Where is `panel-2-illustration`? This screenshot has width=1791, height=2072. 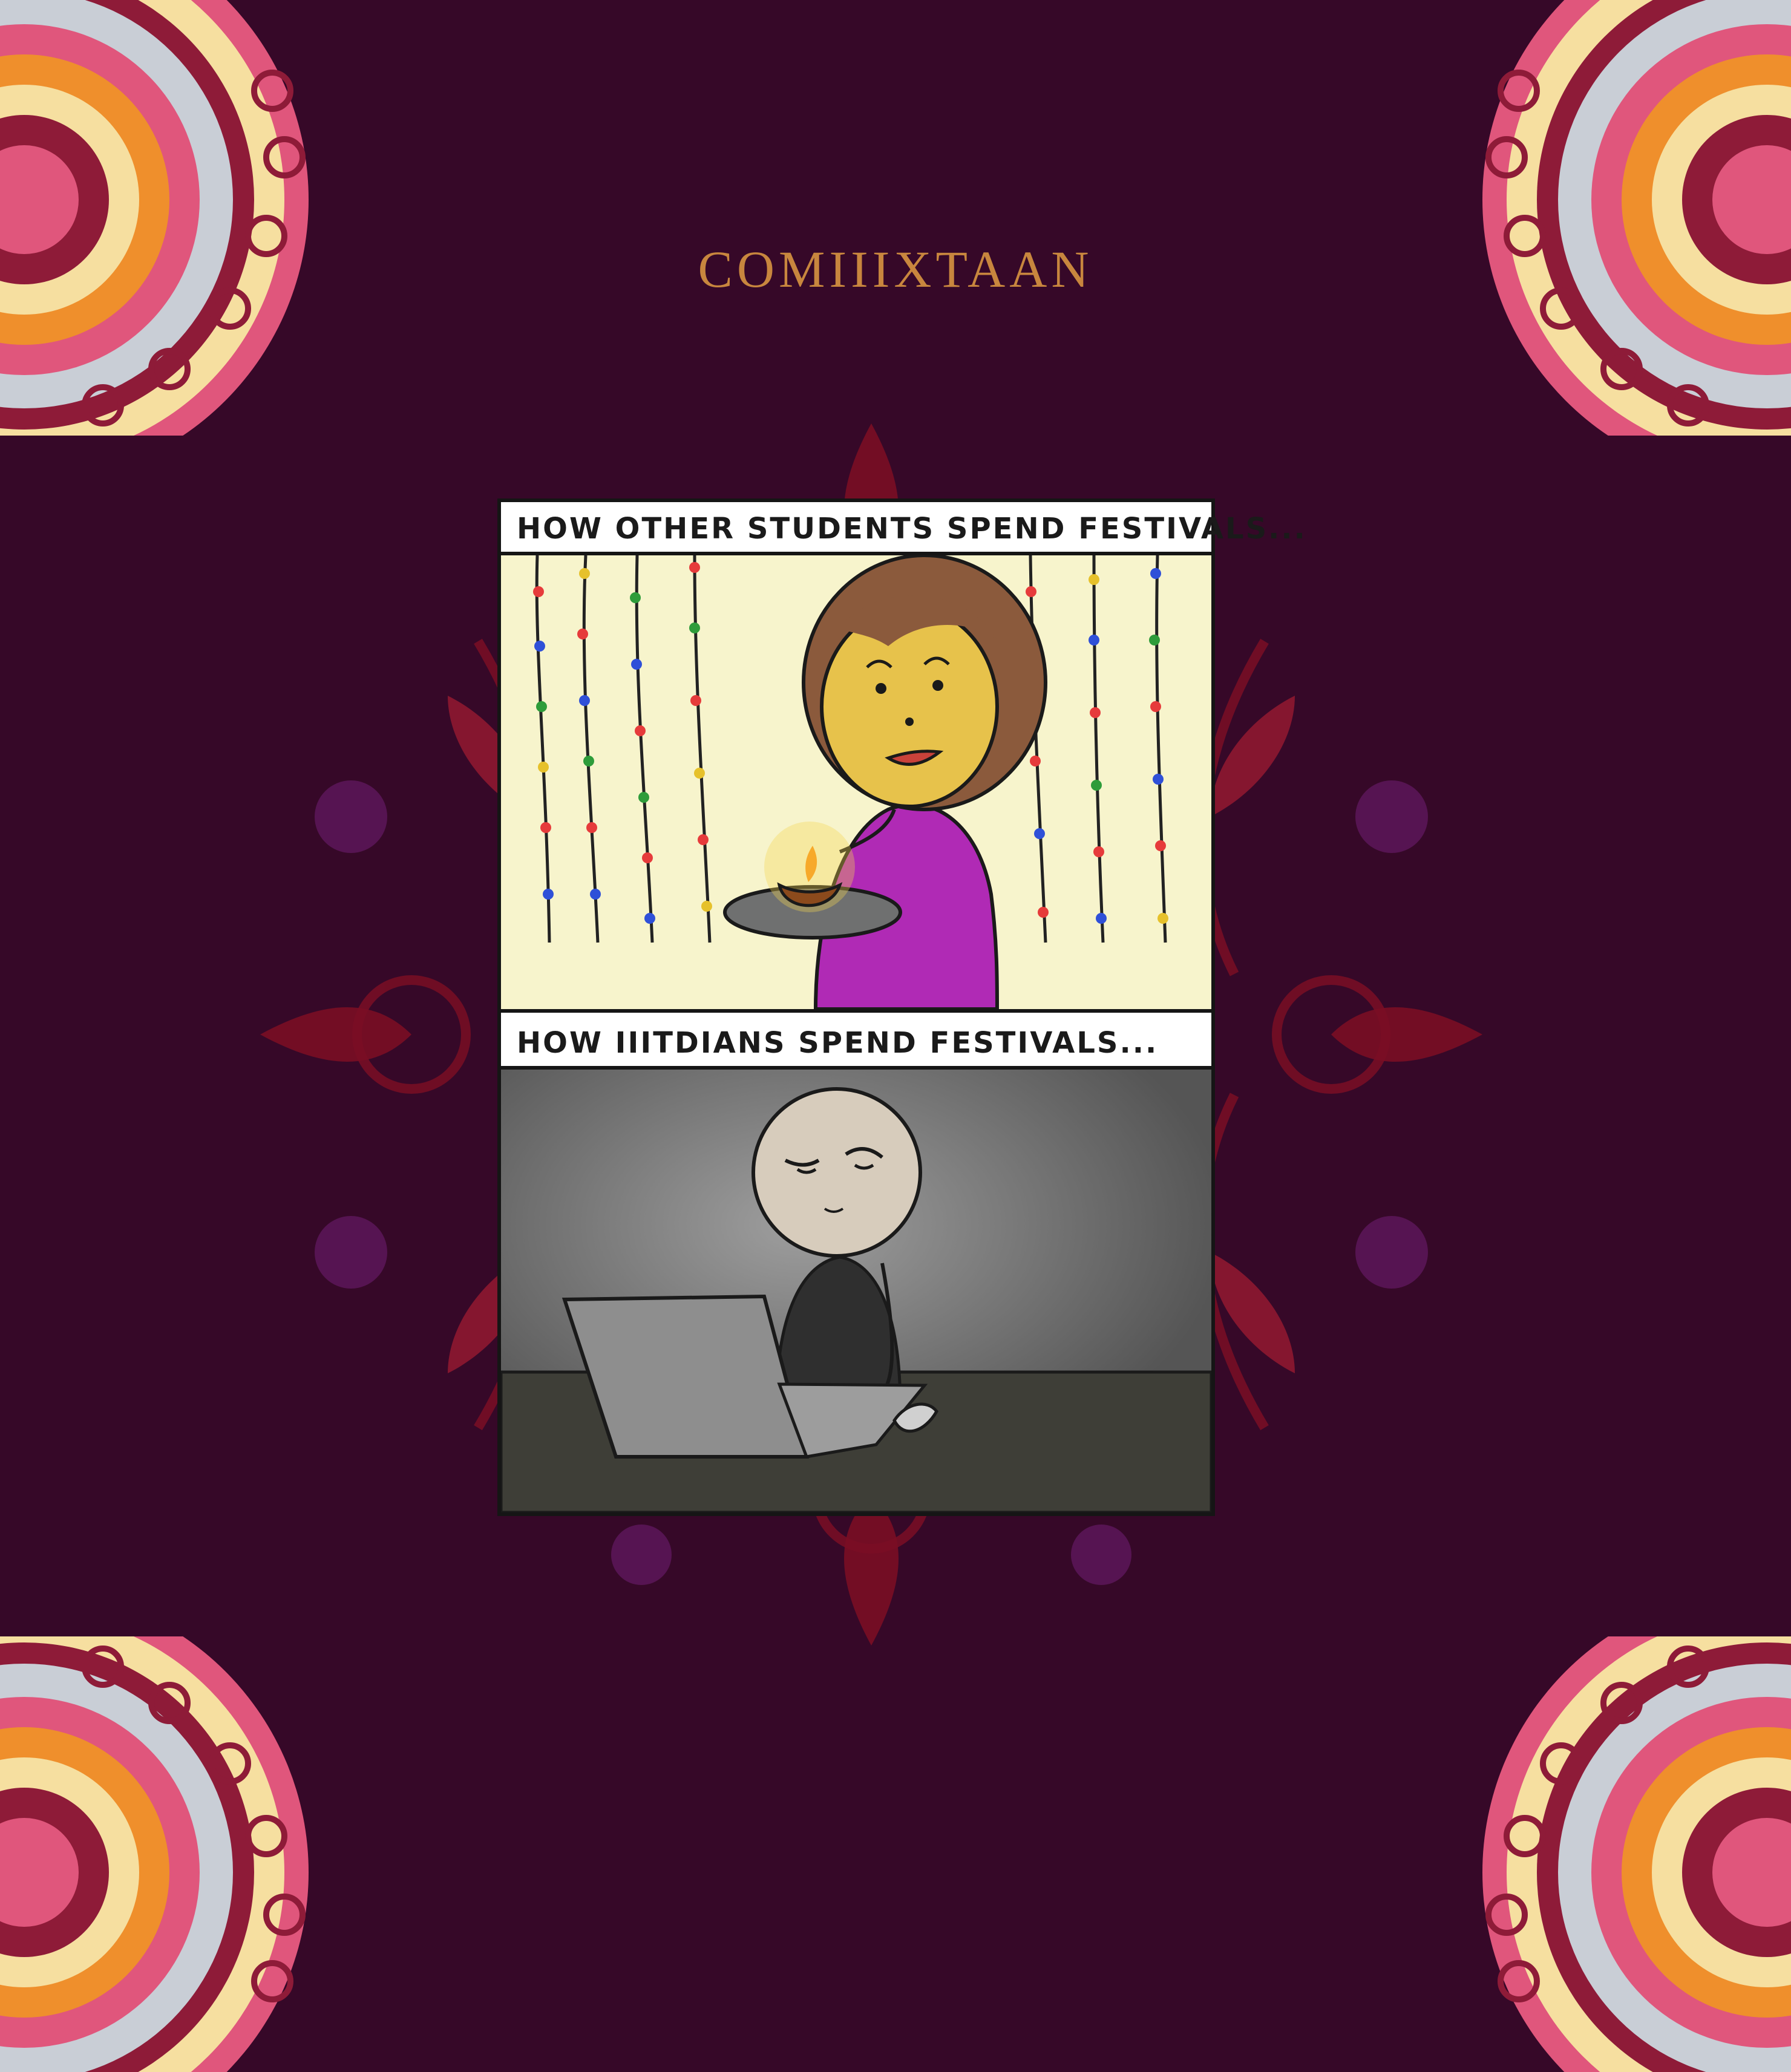 panel-2-illustration is located at coordinates (856, 1291).